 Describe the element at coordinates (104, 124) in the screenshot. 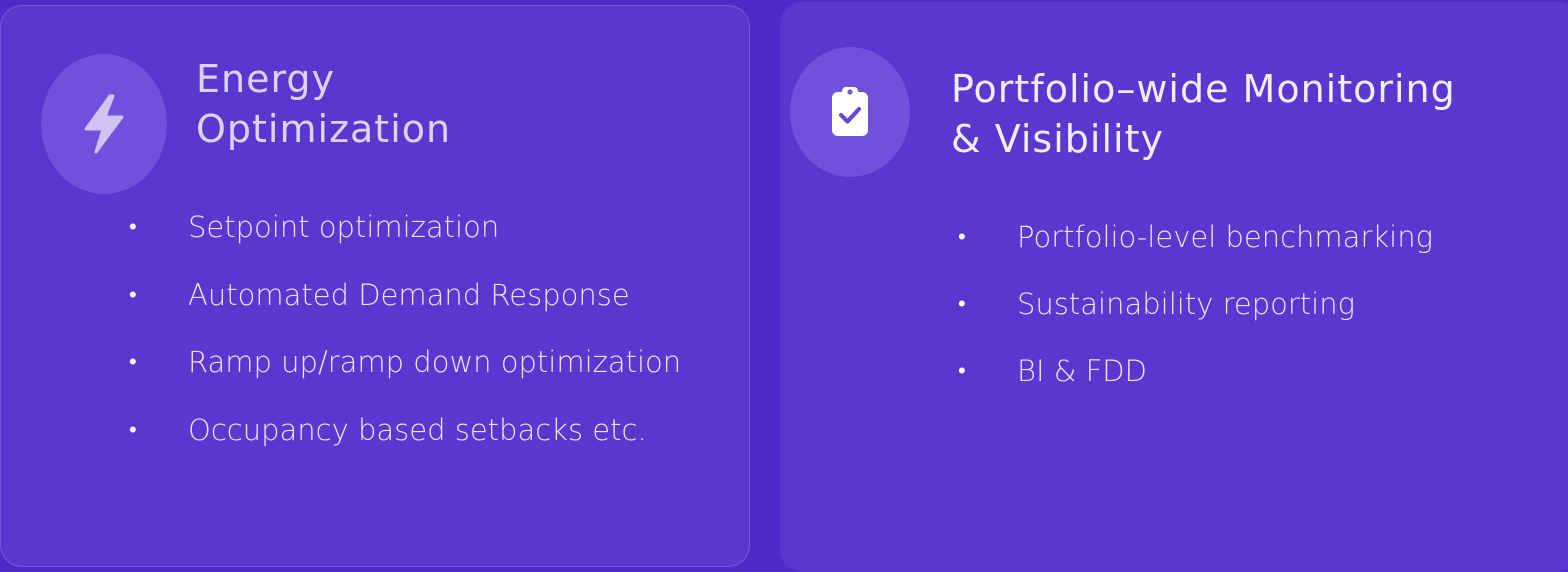

I see `lightning-bolt-icon` at that location.